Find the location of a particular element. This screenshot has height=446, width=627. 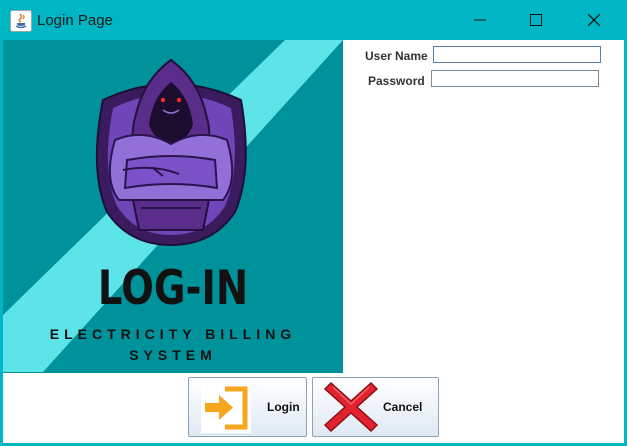

window-title: Login Page is located at coordinates (75, 20).